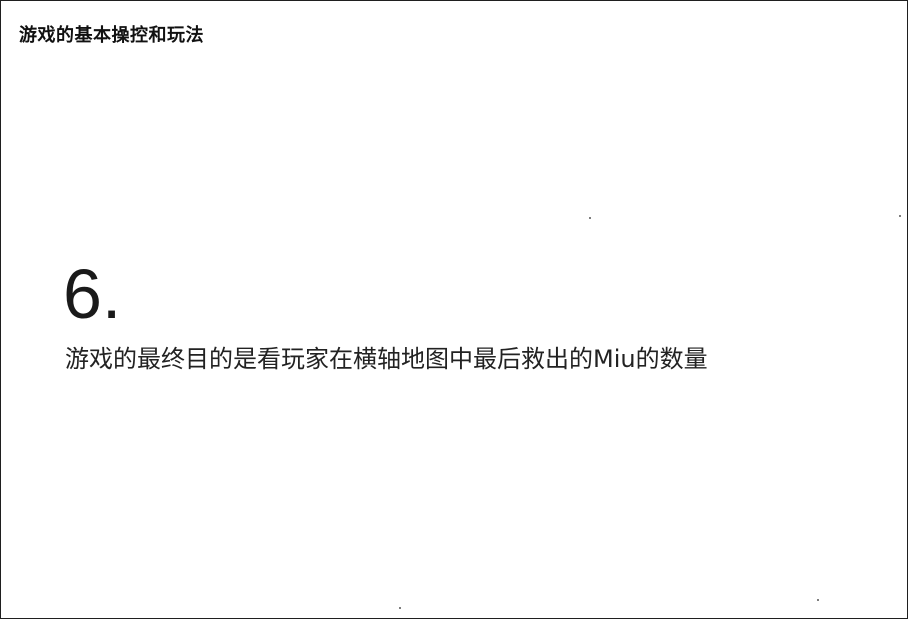 Image resolution: width=908 pixels, height=619 pixels. Describe the element at coordinates (386, 359) in the screenshot. I see `step-description: 游戏的最终目的是看玩家在横轴地图中最后救出的Miu的数量` at that location.